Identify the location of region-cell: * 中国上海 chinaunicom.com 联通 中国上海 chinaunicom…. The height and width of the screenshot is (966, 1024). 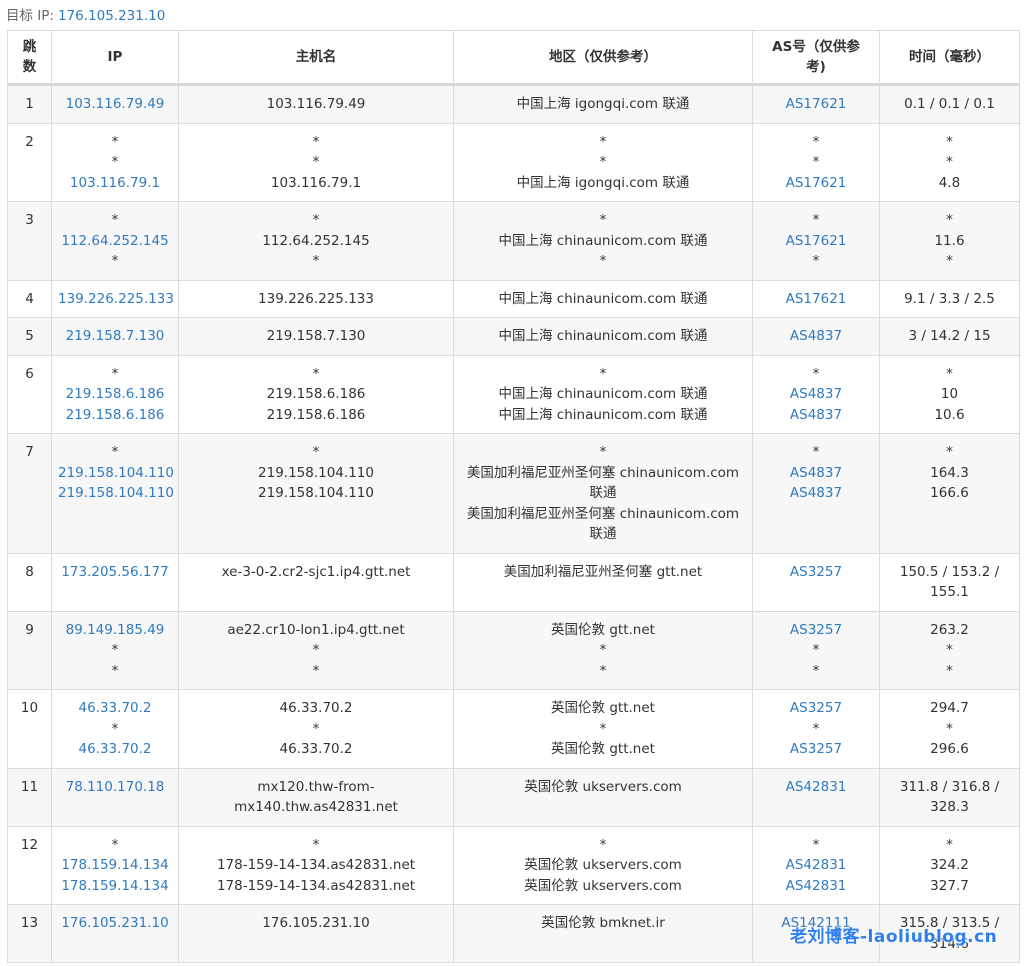
(603, 394).